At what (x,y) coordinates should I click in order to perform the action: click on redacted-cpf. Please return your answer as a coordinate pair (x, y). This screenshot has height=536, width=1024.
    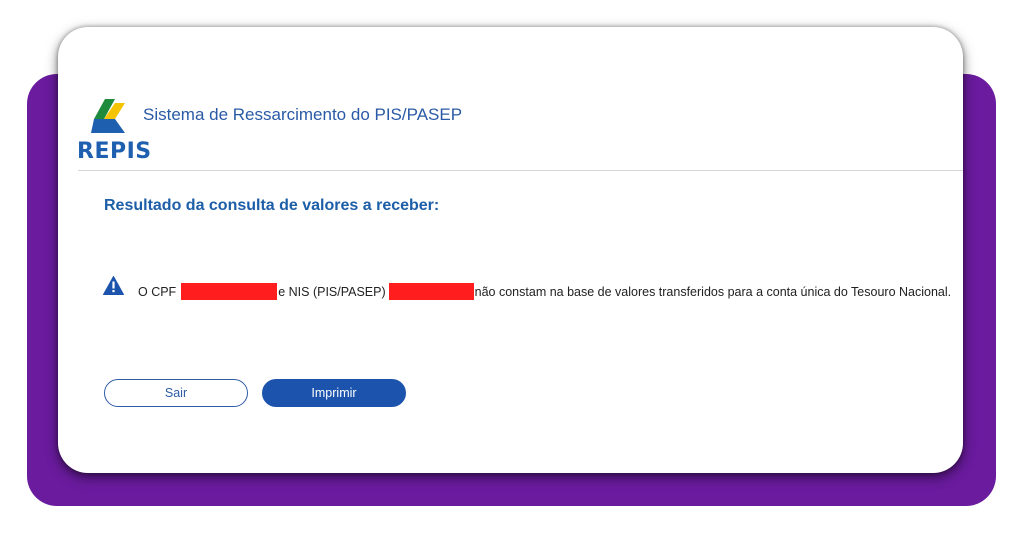
    Looking at the image, I should click on (229, 291).